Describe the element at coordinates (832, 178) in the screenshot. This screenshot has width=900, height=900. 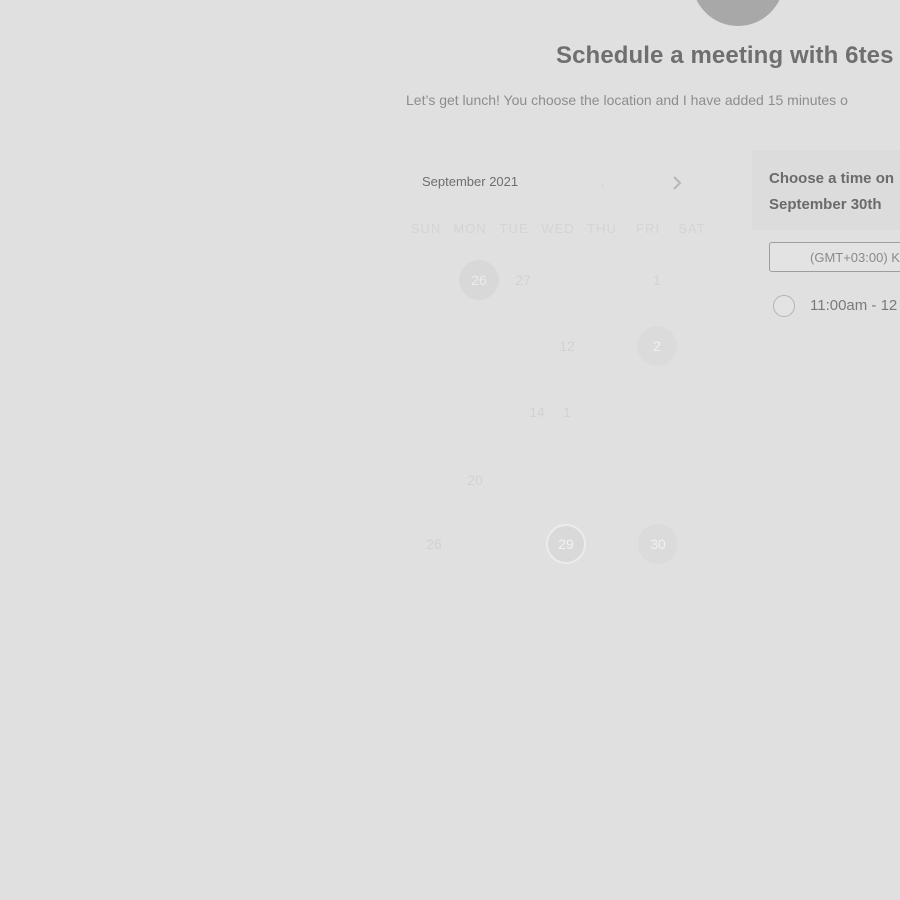
I see `time-panel-title-line1: Choose a time on` at that location.